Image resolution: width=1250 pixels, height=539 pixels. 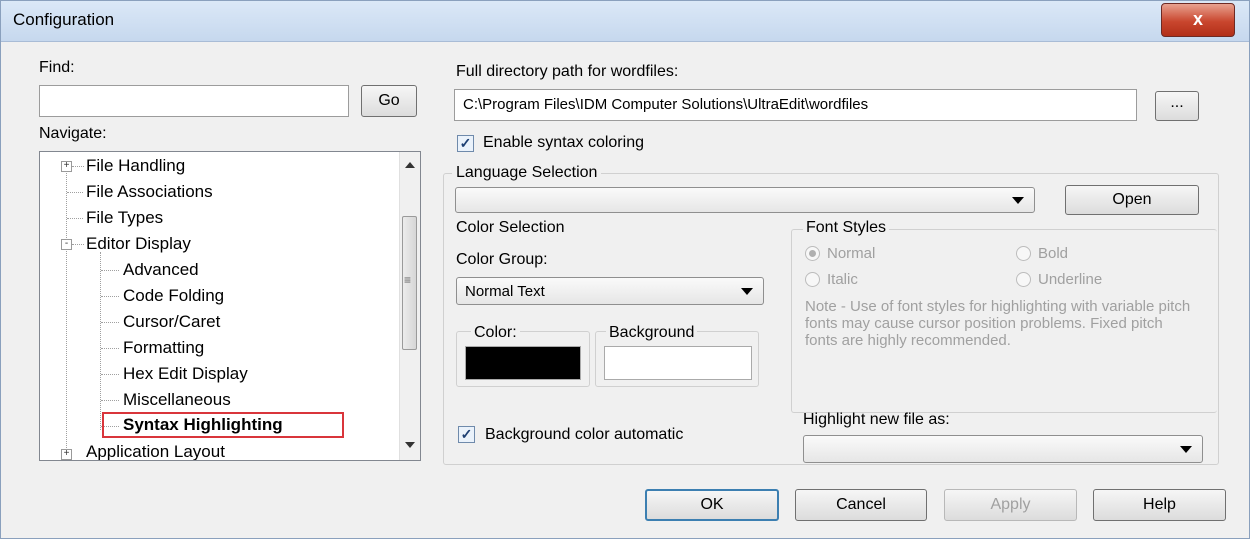 I want to click on tree-item-advanced: Advanced, so click(x=161, y=270).